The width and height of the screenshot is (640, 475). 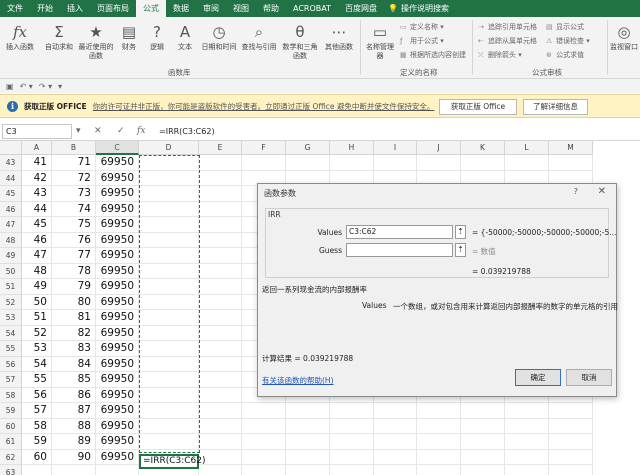 What do you see at coordinates (141, 131) in the screenshot?
I see `fx-icon: fx` at bounding box center [141, 131].